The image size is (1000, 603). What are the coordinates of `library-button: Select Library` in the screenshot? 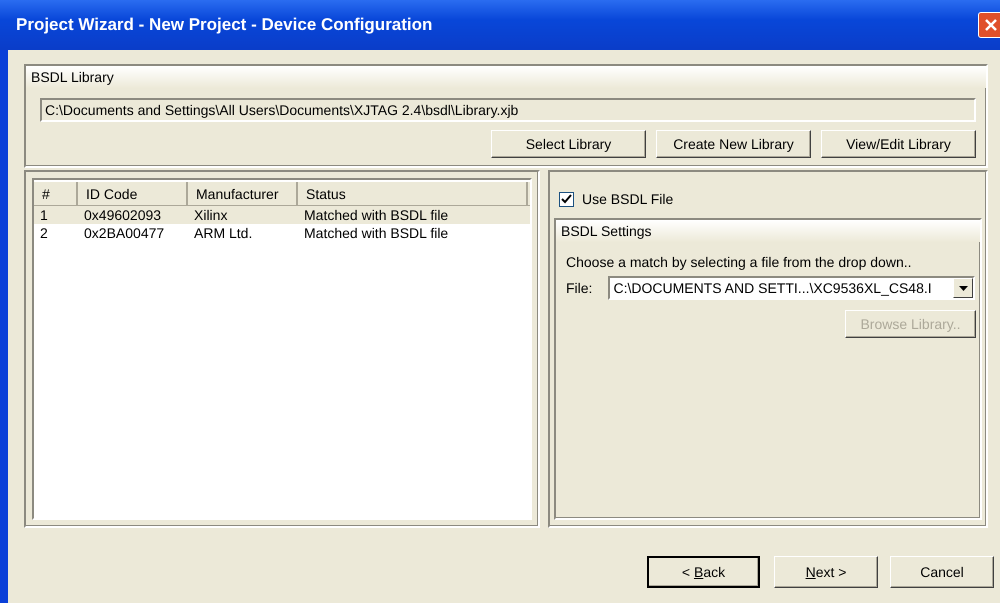 It's located at (568, 144).